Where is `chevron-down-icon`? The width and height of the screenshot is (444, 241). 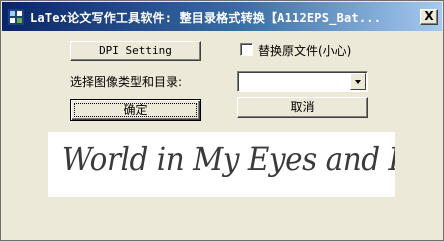
chevron-down-icon is located at coordinates (358, 82).